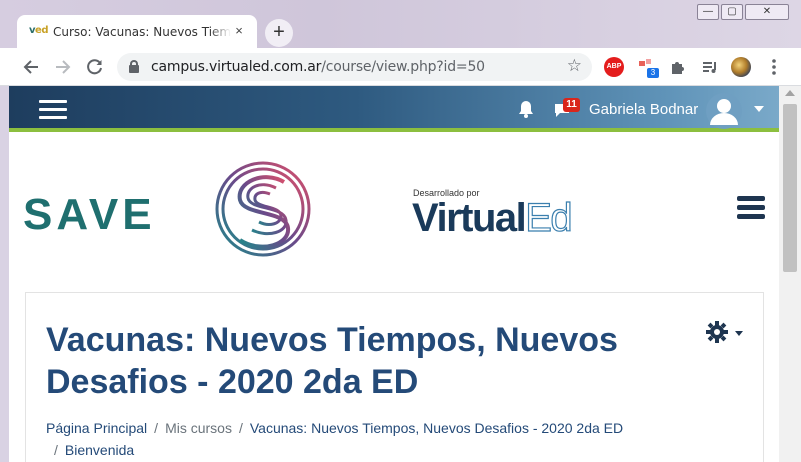  Describe the element at coordinates (95, 67) in the screenshot. I see `reload-icon` at that location.